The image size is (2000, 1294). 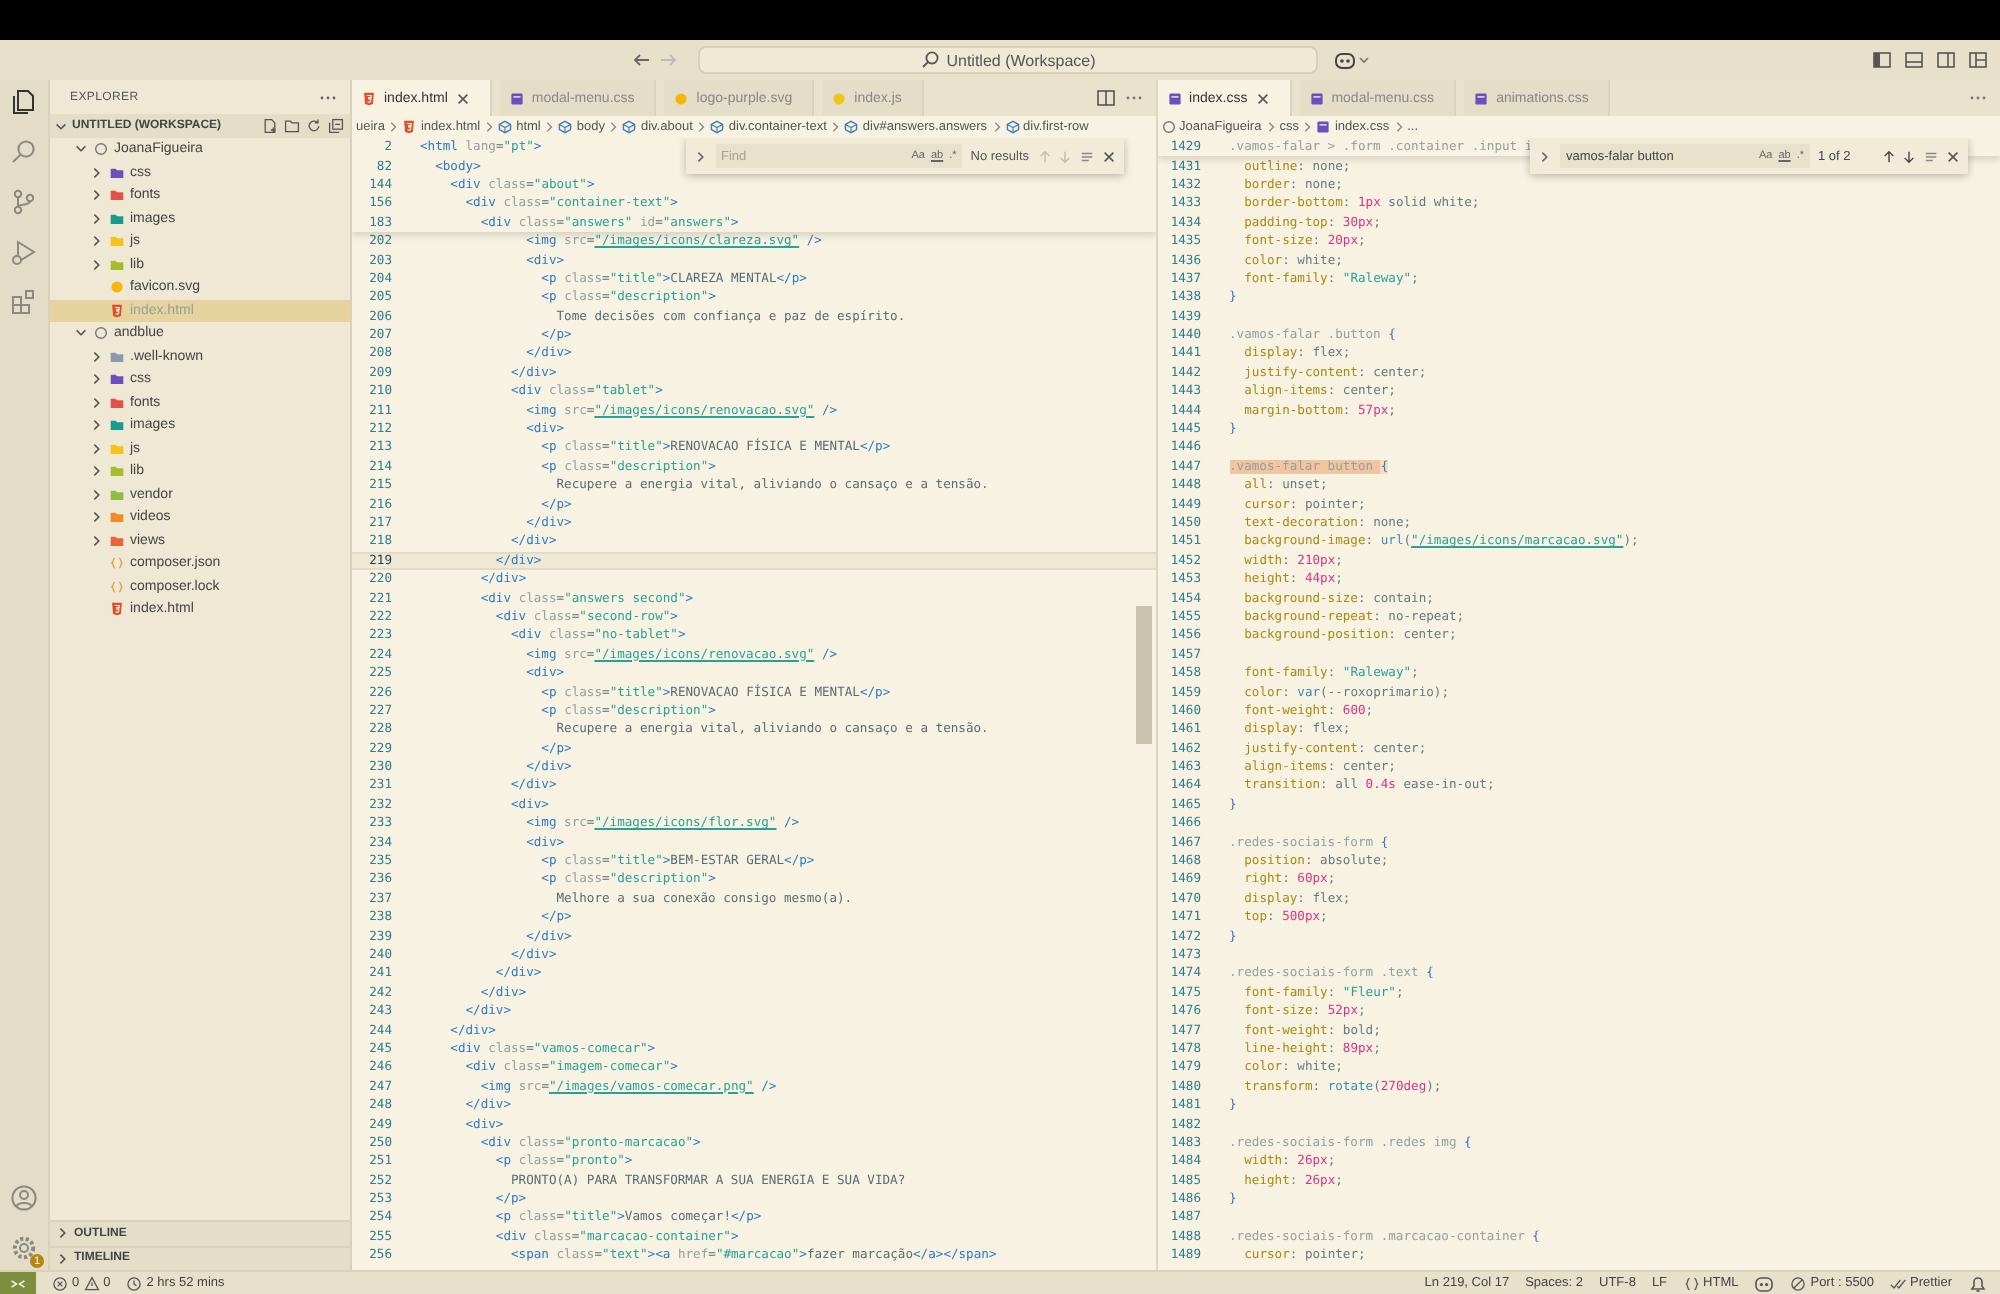 I want to click on collapse-all-icon, so click(x=336, y=126).